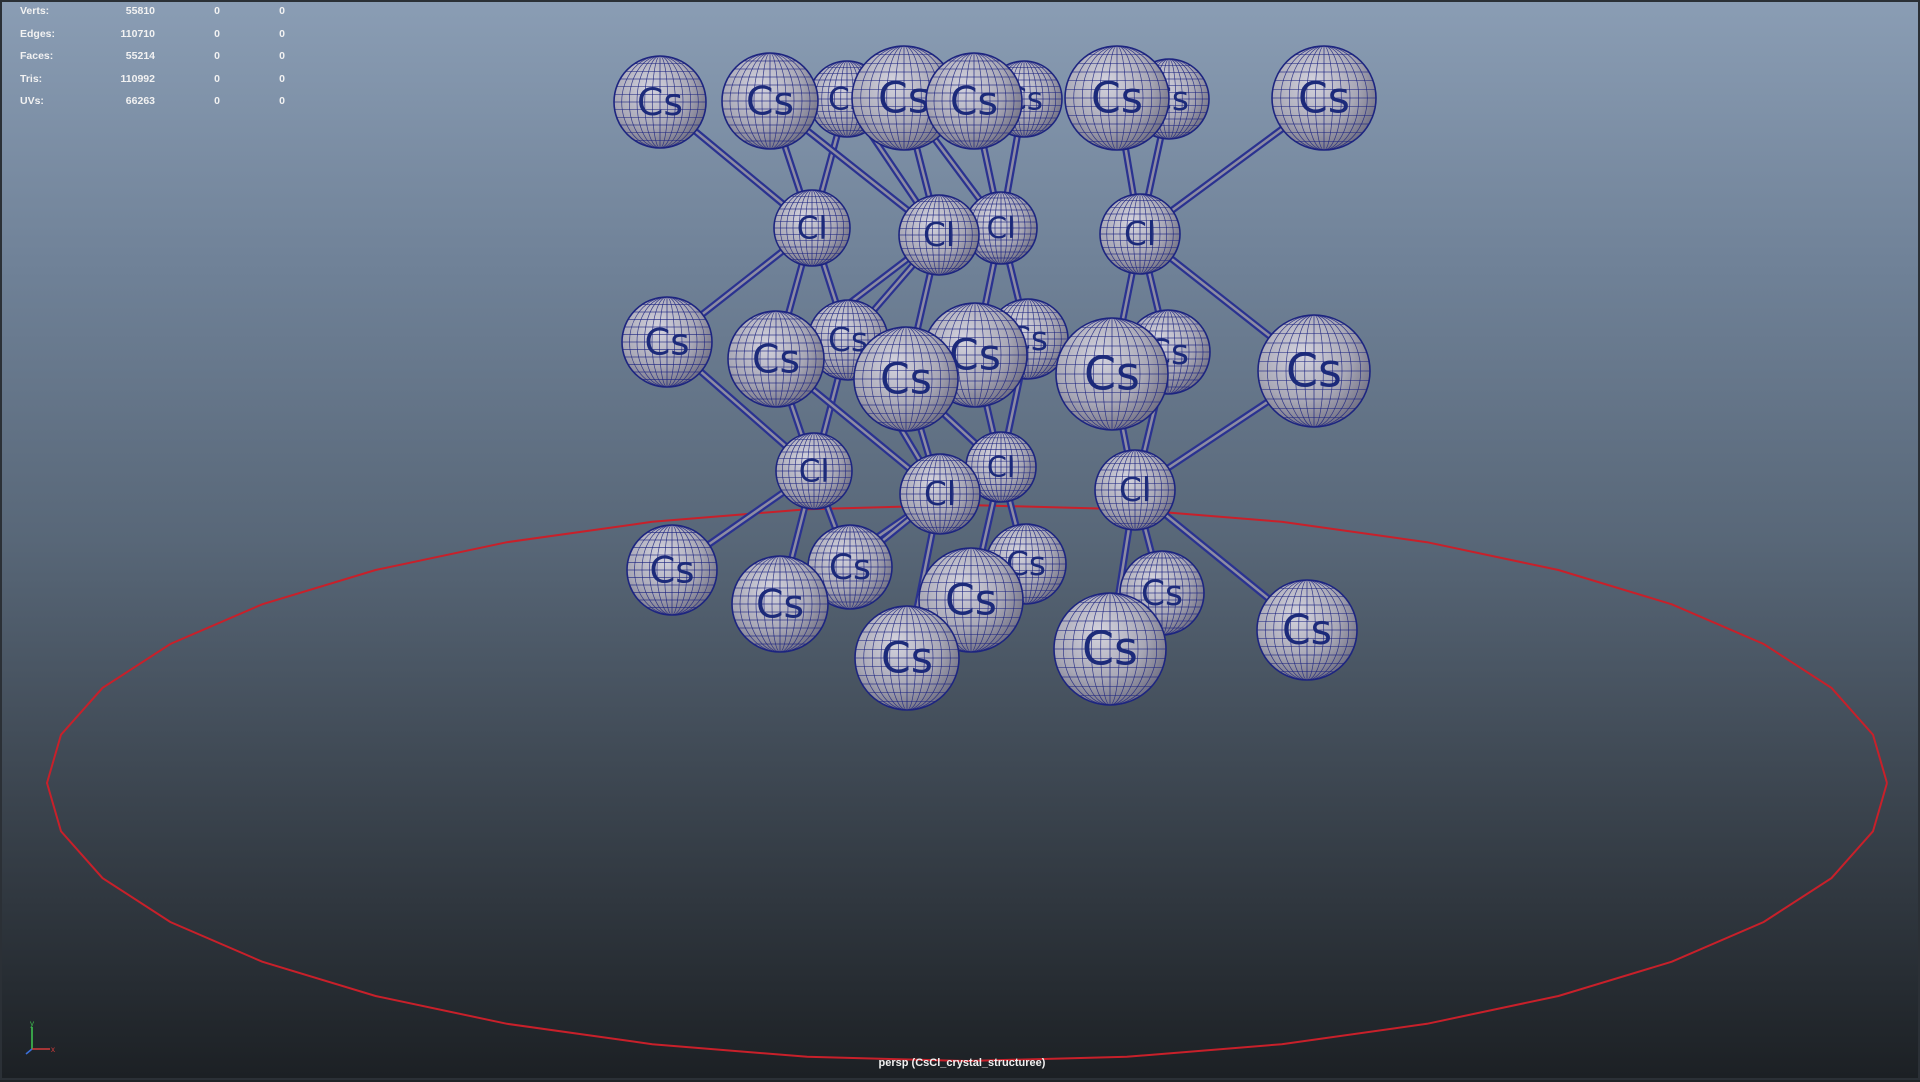 The width and height of the screenshot is (1920, 1082). I want to click on camera-name-label: persp (CsCl_crystal_structuree), so click(962, 1063).